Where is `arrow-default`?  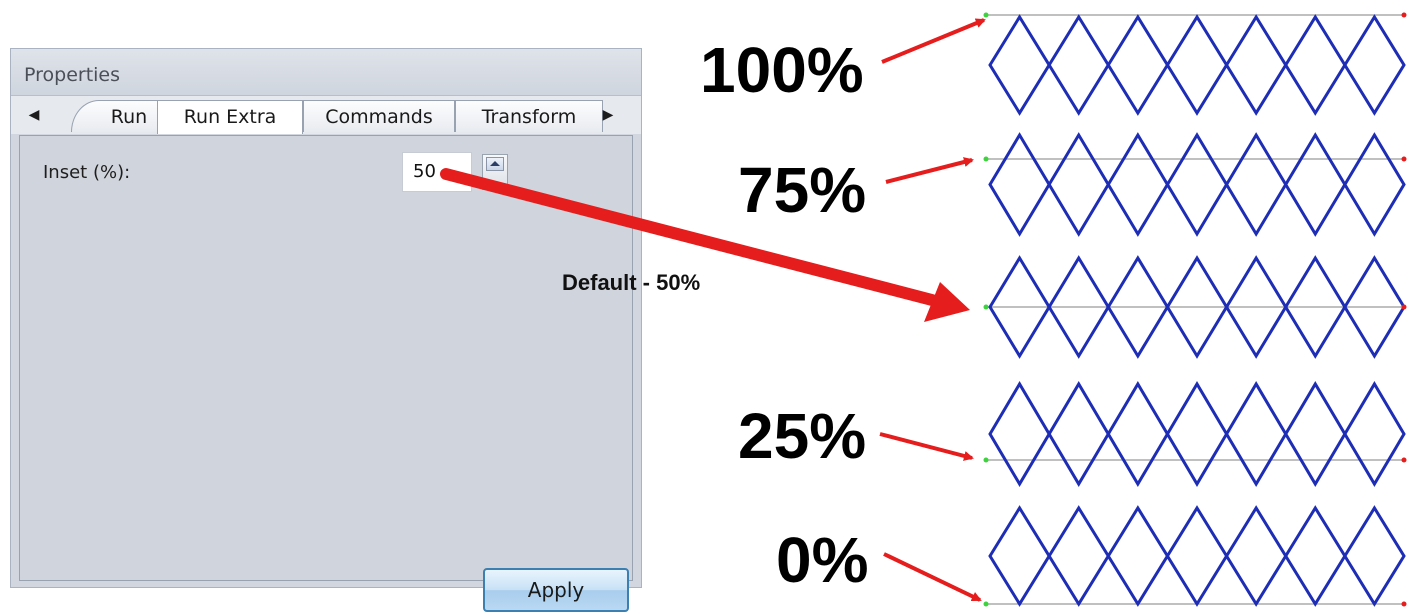 arrow-default is located at coordinates (705, 245).